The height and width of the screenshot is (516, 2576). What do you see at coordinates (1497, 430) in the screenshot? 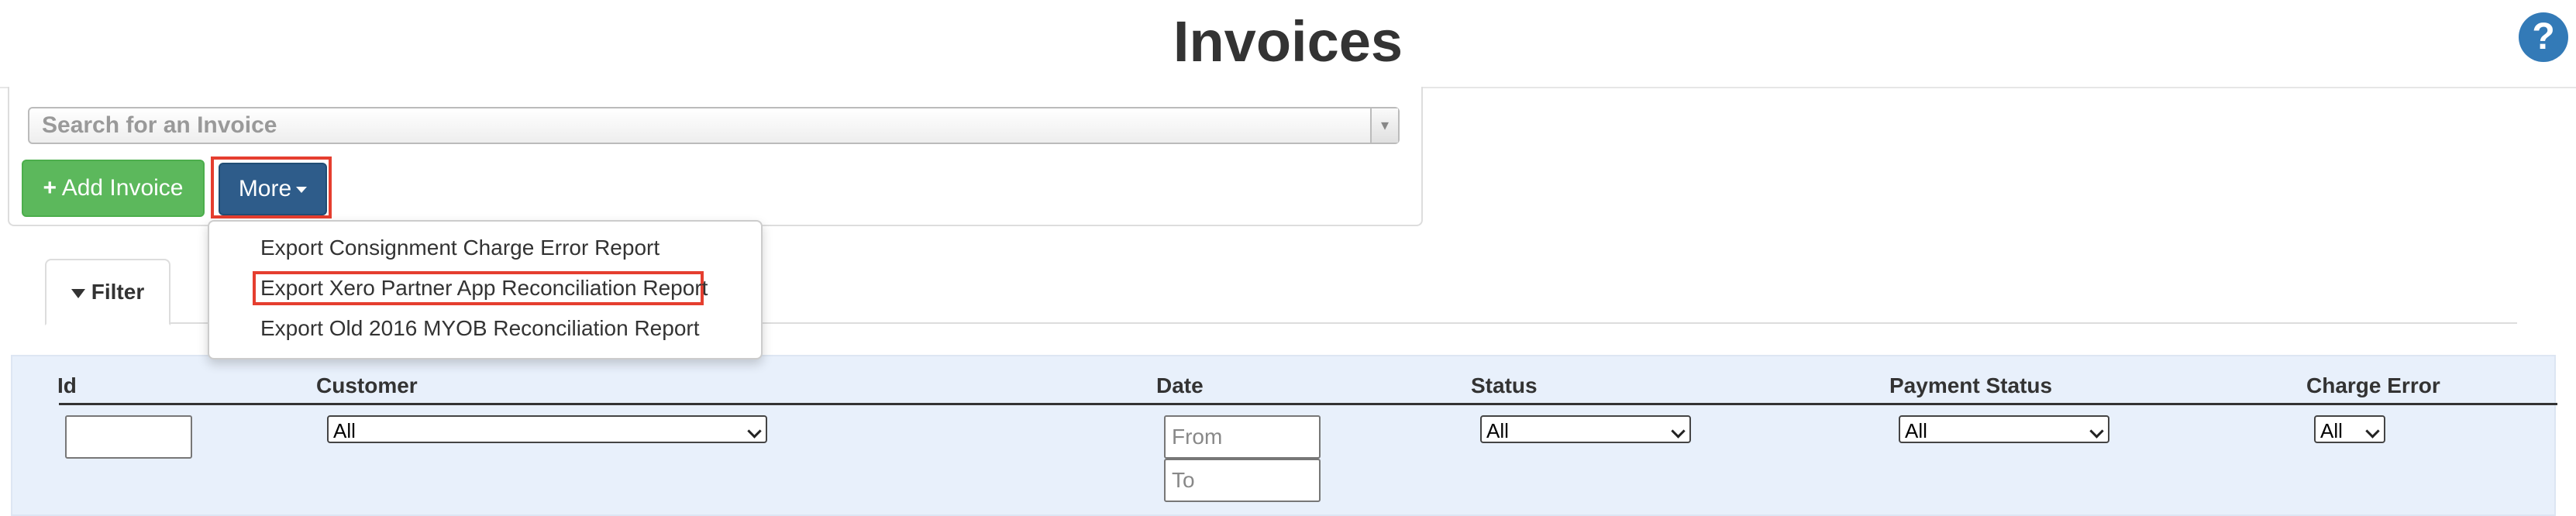
I see `status-filter-value: All` at bounding box center [1497, 430].